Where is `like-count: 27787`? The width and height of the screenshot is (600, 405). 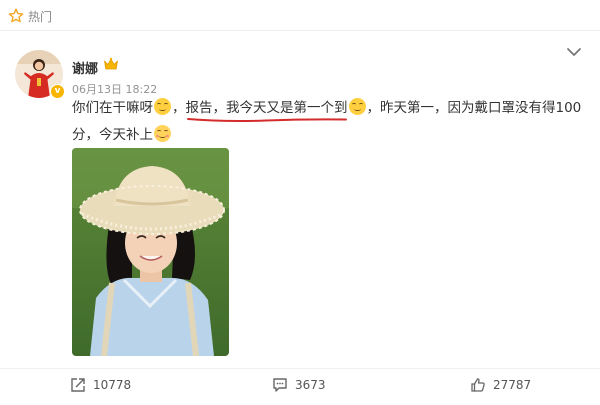
like-count: 27787 is located at coordinates (512, 385).